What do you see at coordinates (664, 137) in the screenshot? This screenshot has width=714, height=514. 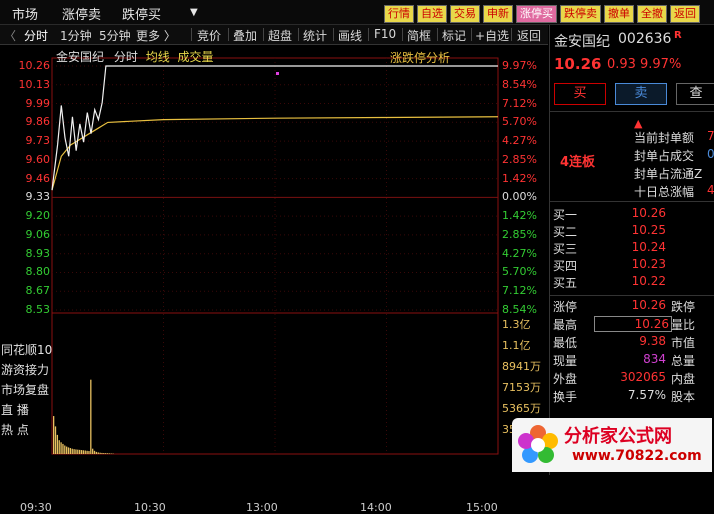 I see `seal-amount-label: 当前封单额` at bounding box center [664, 137].